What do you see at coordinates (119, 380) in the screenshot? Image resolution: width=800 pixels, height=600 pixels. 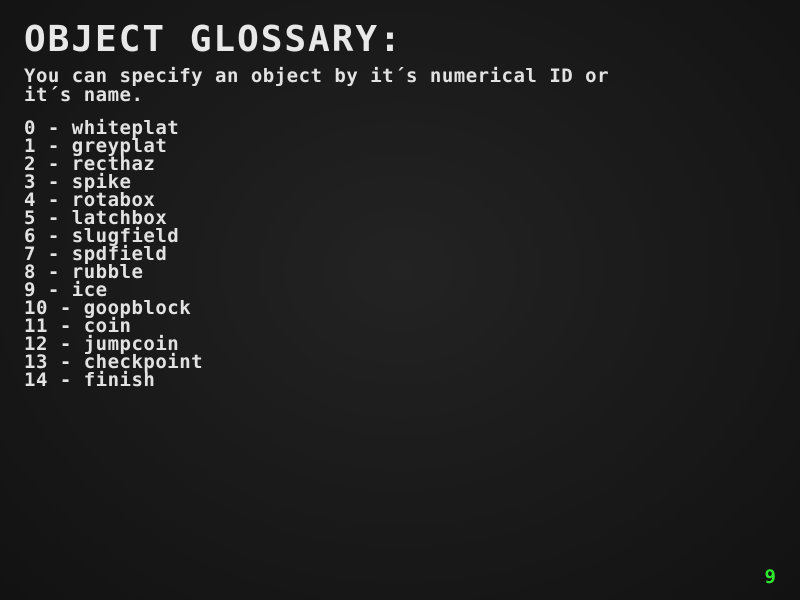 I see `object-name: finish` at bounding box center [119, 380].